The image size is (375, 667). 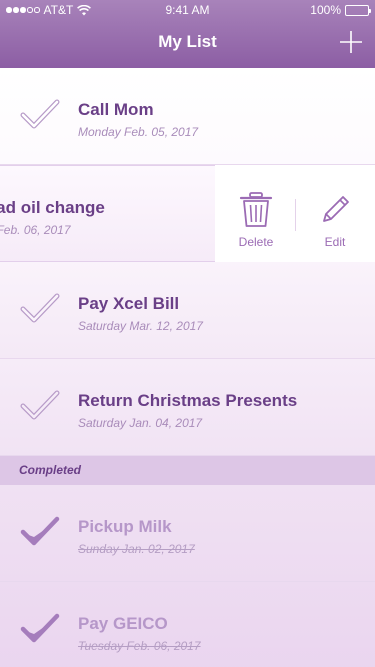 What do you see at coordinates (52, 207) in the screenshot?
I see `task-name: Railroad oil change` at bounding box center [52, 207].